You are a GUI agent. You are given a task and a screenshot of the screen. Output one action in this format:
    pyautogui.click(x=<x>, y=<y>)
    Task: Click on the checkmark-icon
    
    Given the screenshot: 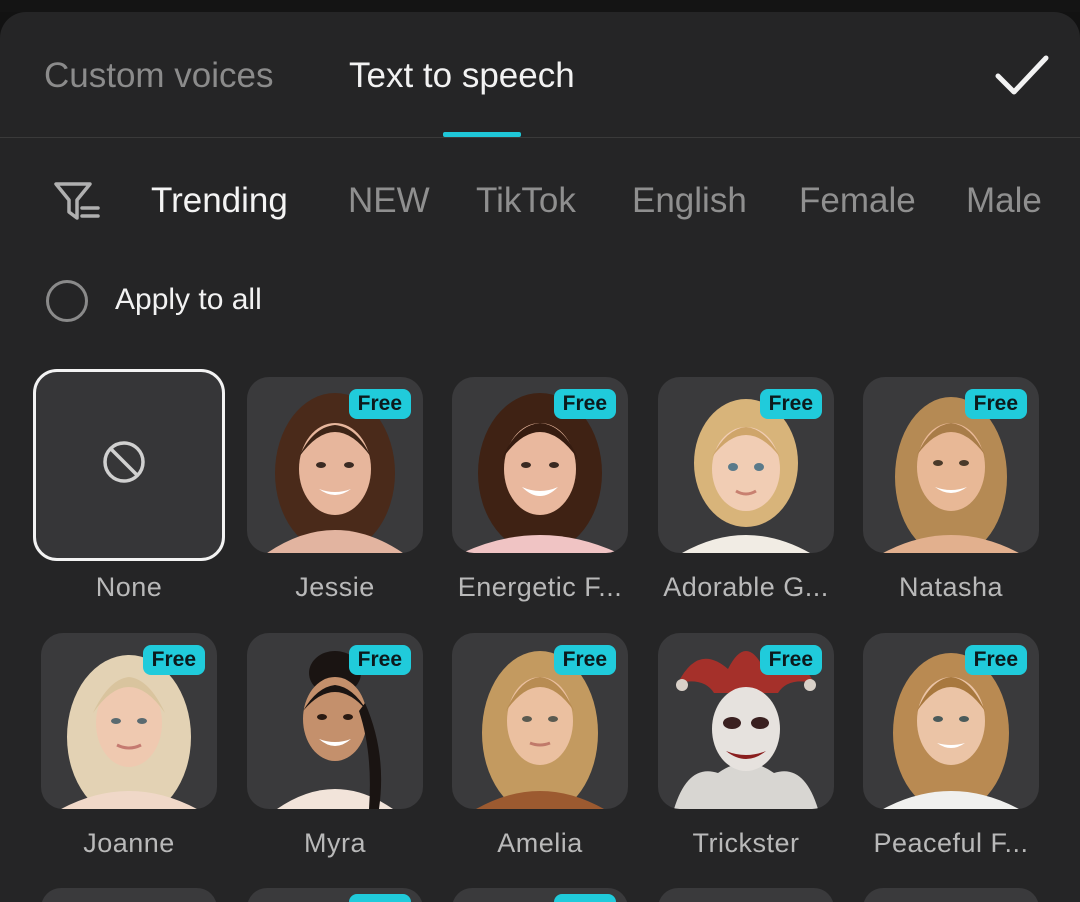 What is the action you would take?
    pyautogui.click(x=1022, y=76)
    